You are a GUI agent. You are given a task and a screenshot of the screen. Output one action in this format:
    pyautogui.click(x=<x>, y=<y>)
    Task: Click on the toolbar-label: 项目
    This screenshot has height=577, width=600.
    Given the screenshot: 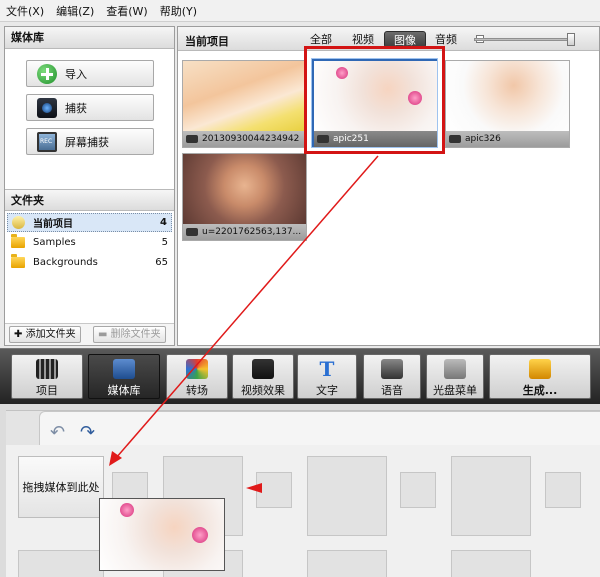 What is the action you would take?
    pyautogui.click(x=47, y=390)
    